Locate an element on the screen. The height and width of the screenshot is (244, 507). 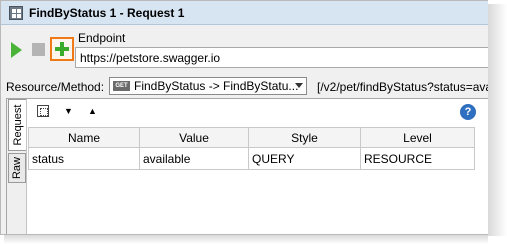
window-title: FindByStatus 1 - Request 1 is located at coordinates (107, 13).